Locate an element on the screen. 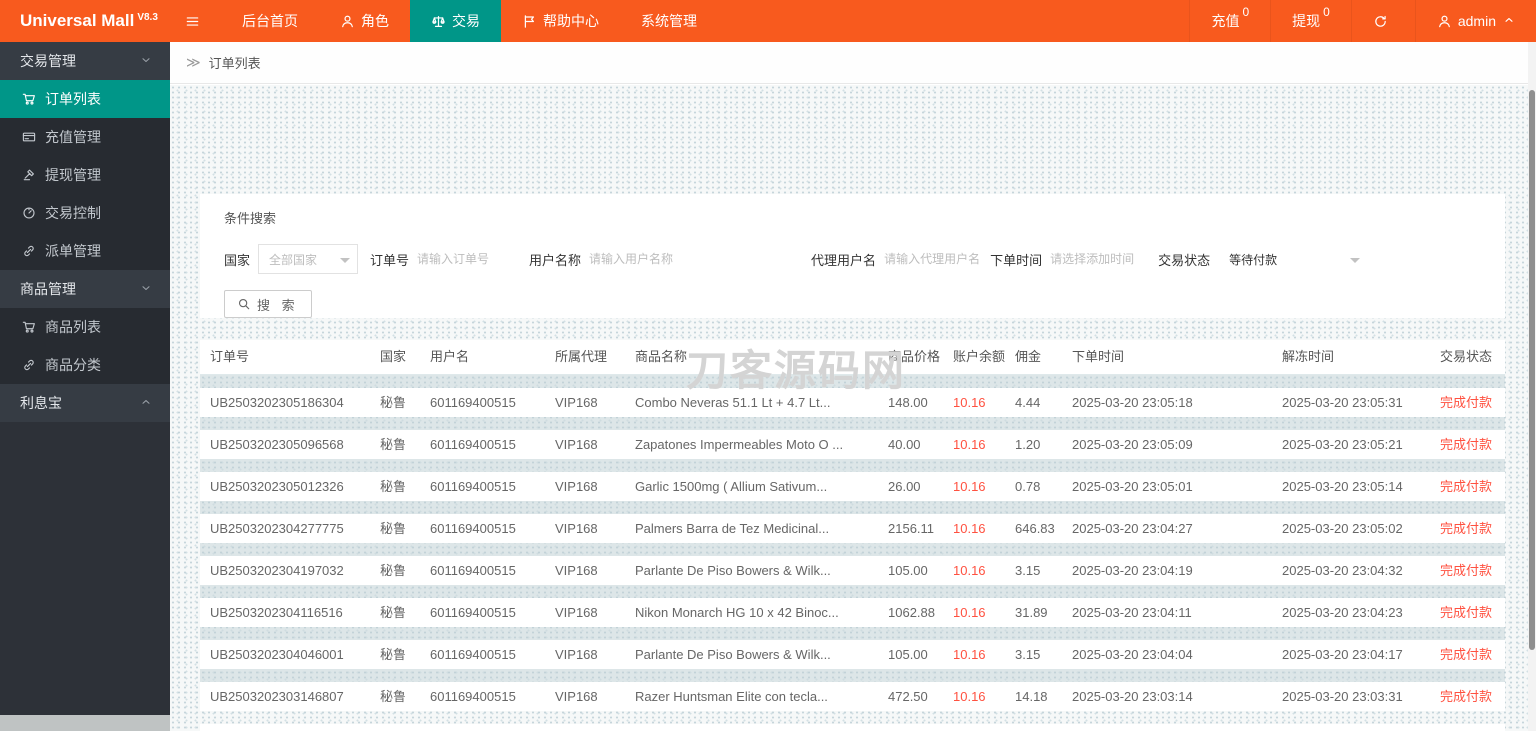  topnav-items: 后台首页 角色 交易 帮助中心 系统管理 is located at coordinates (469, 21).